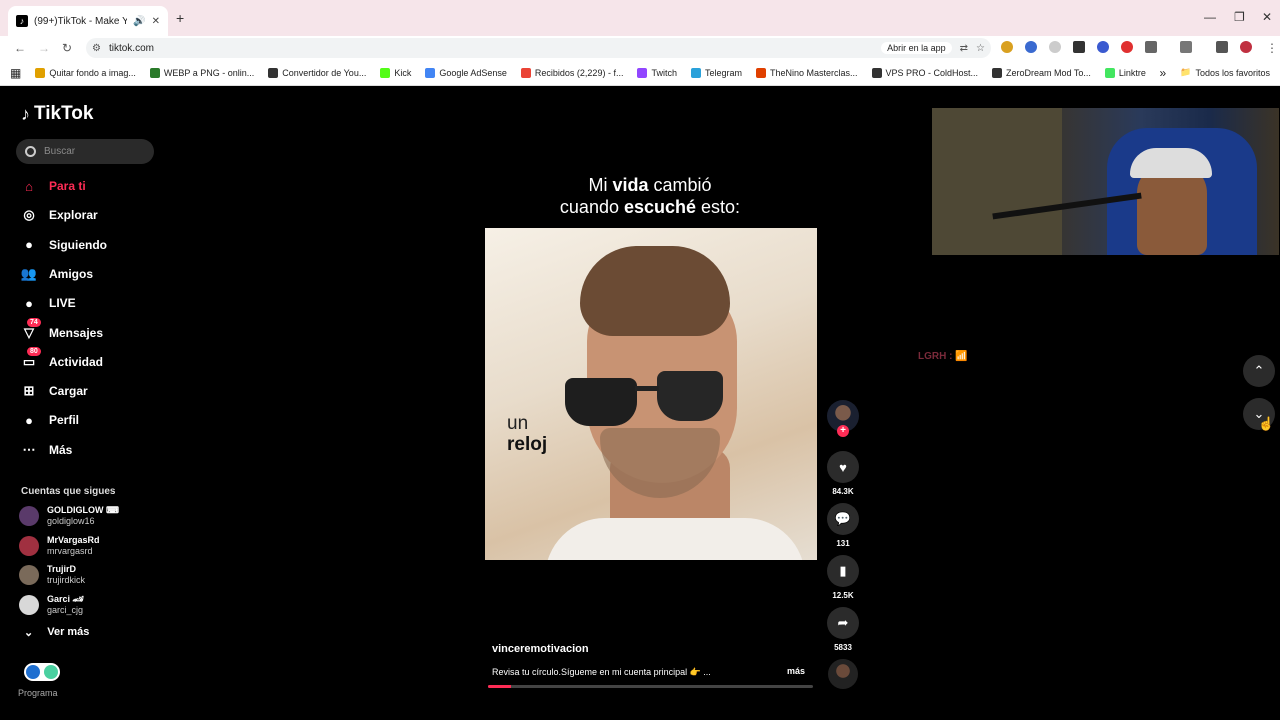 The height and width of the screenshot is (720, 1280). What do you see at coordinates (997, 181) in the screenshot?
I see `webcam-background` at bounding box center [997, 181].